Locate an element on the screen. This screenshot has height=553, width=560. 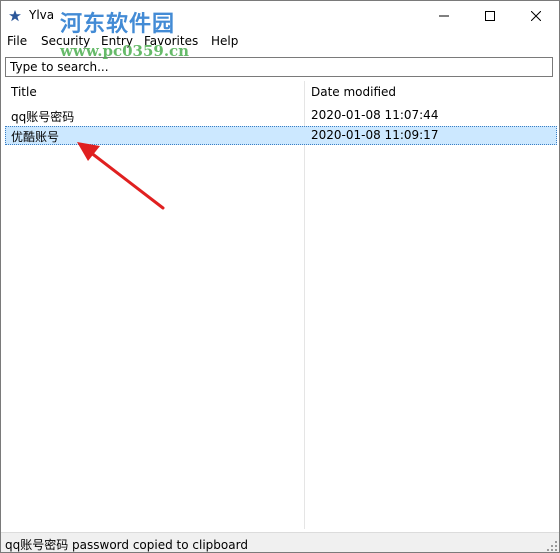
table-row: qq账号密码 2020-01-08 11:07:44 is located at coordinates (281, 115).